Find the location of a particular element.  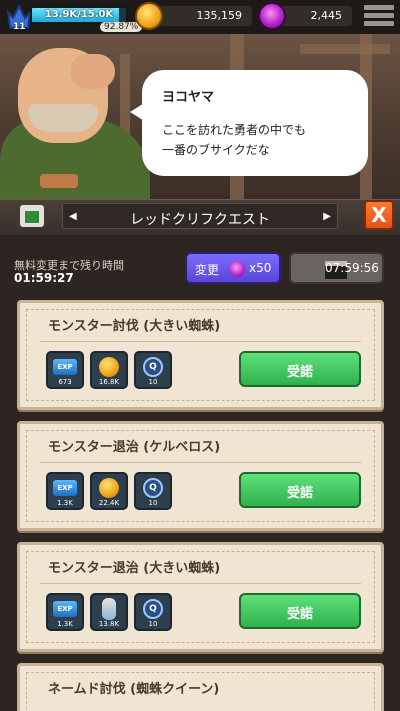

quest-title: モンスター退治 (ケルベロス) is located at coordinates (134, 447).